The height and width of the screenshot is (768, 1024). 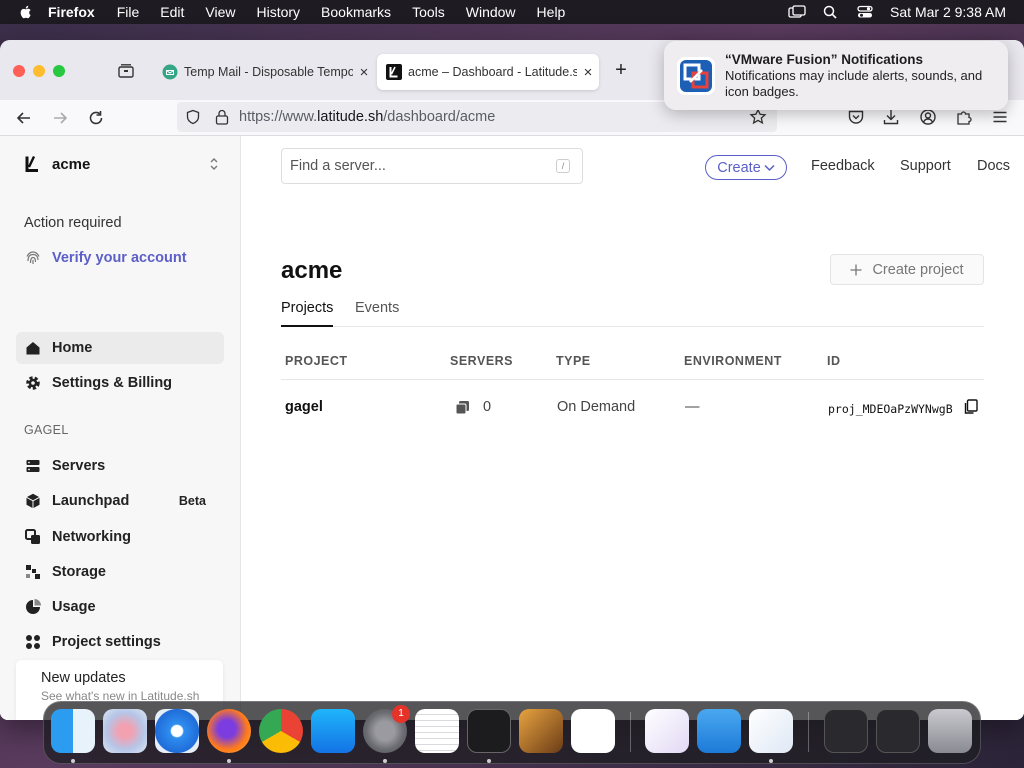 I want to click on create-label: Create, so click(x=739, y=167).